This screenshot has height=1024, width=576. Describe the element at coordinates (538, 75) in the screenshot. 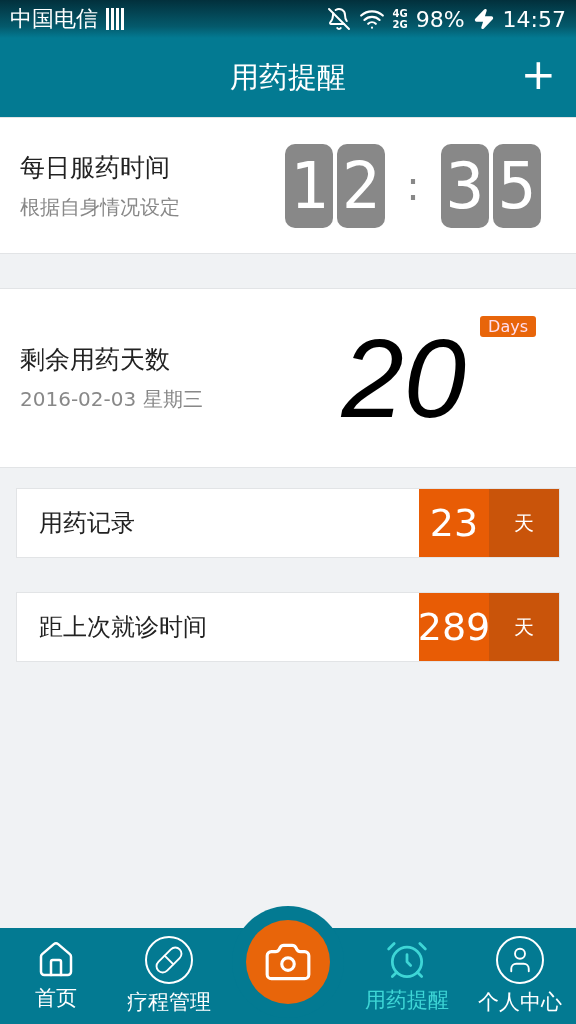

I see `add-button: +` at that location.